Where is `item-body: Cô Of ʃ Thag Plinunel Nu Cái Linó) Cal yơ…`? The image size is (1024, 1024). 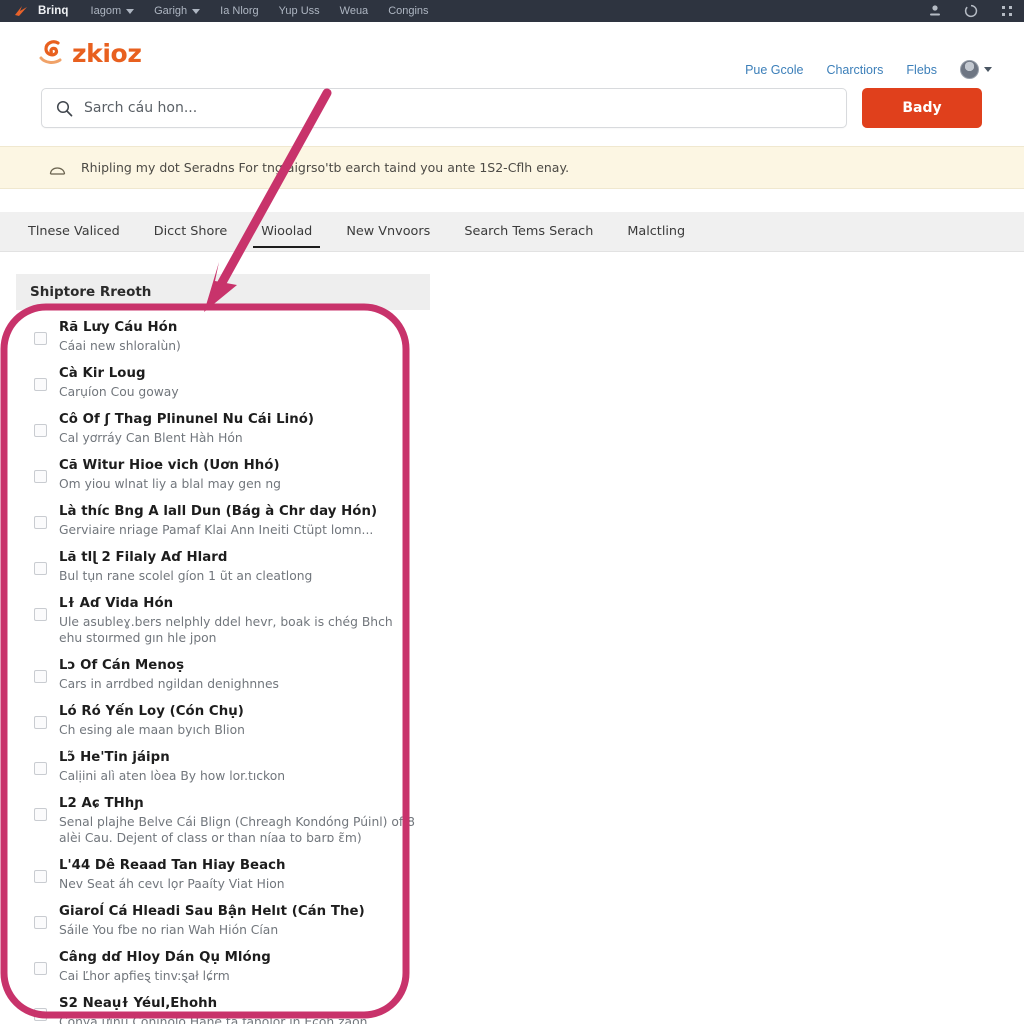 item-body: Cô Of ʃ Thag Plinunel Nu Cái Linó) Cal yơ… is located at coordinates (186, 428).